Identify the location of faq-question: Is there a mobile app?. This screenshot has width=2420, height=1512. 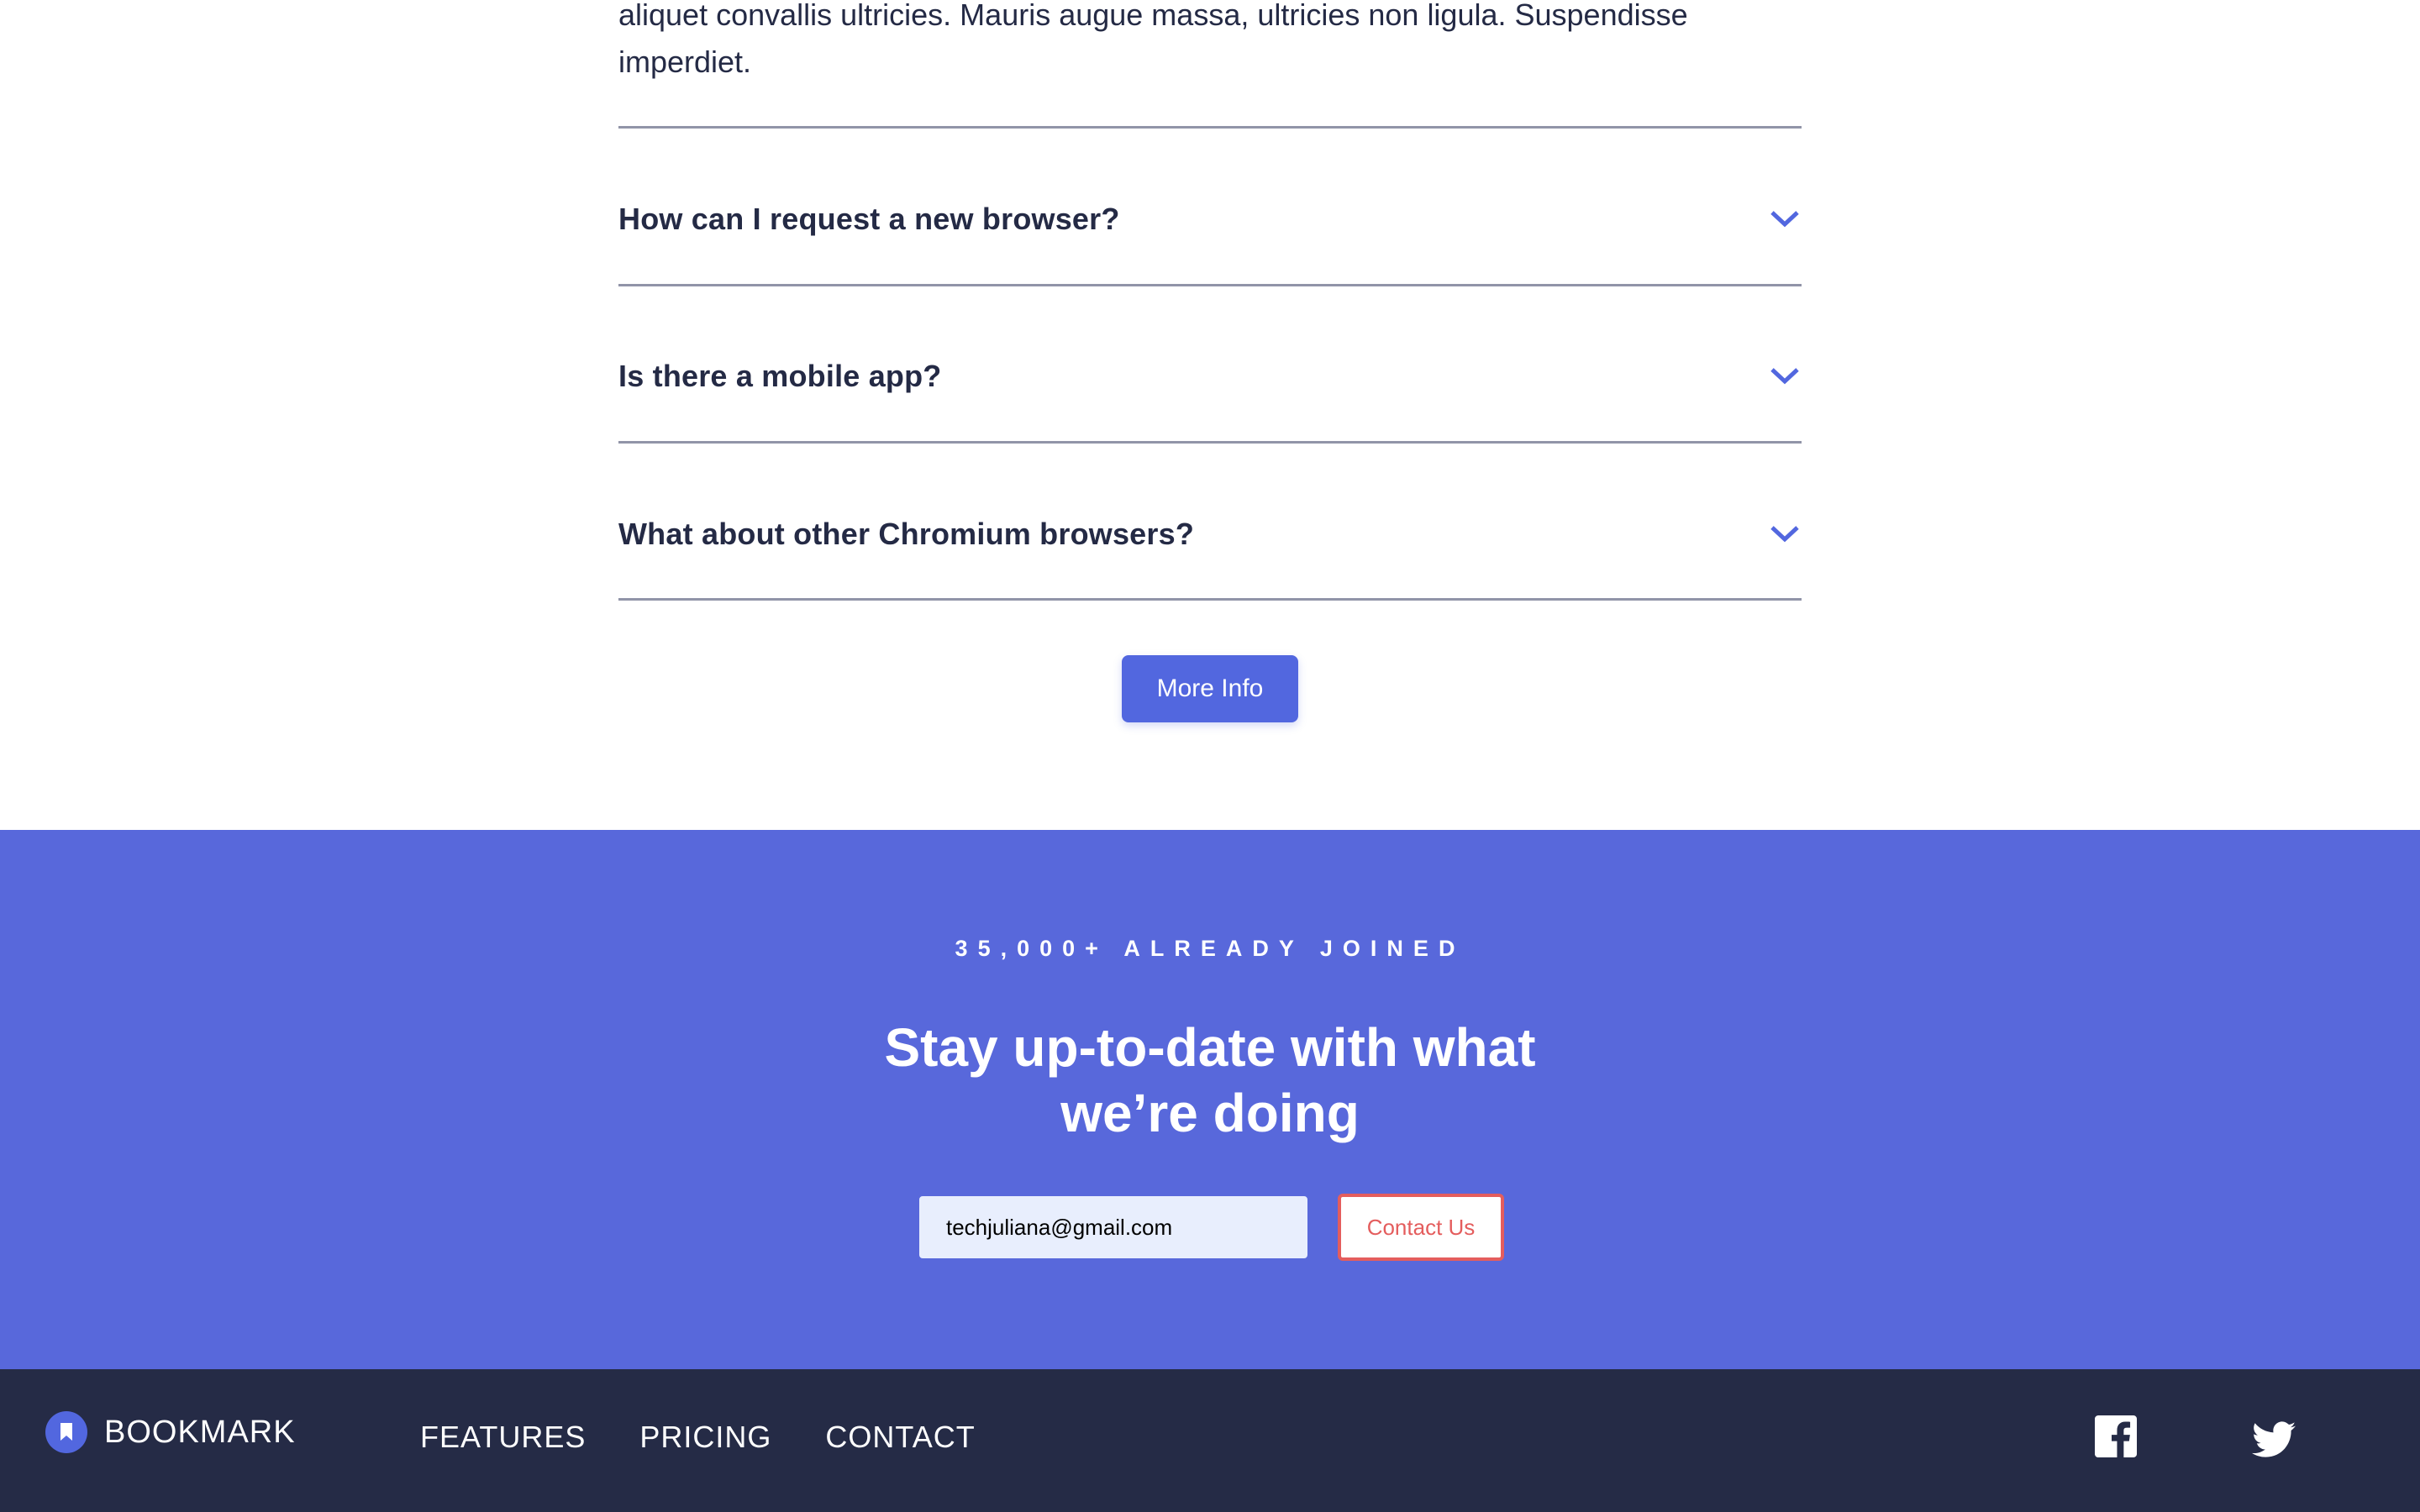
(780, 376).